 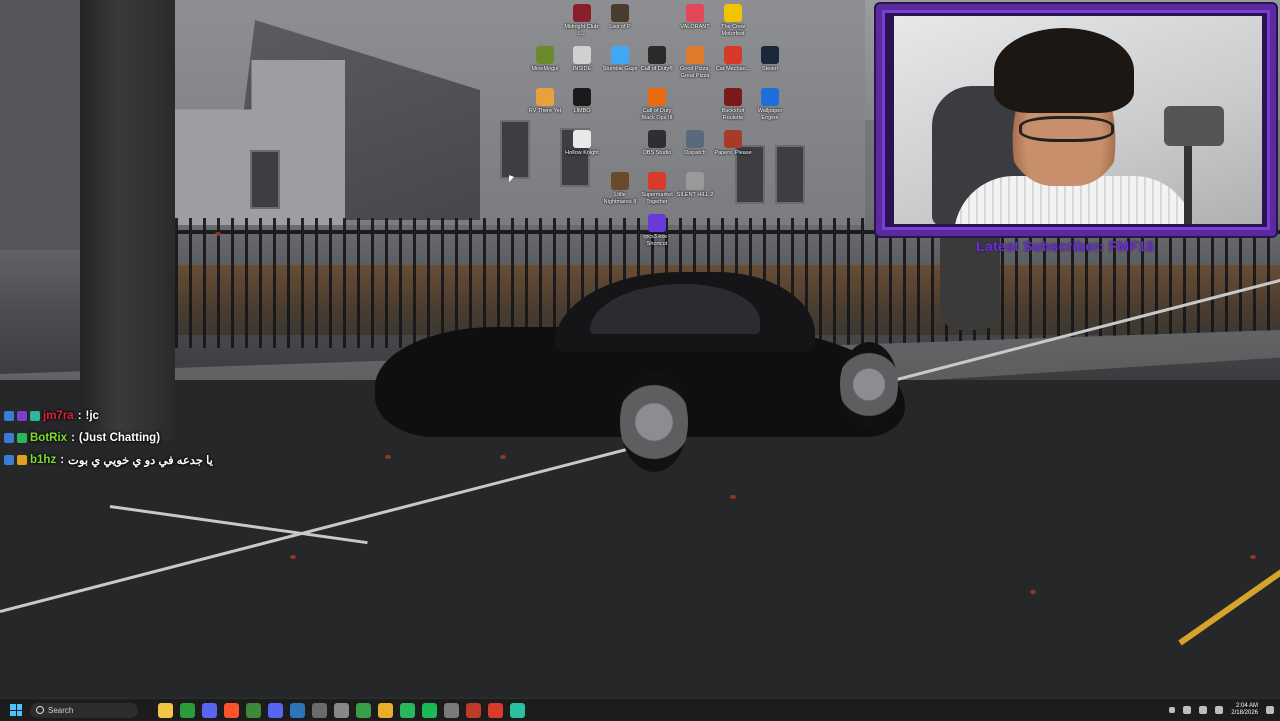 What do you see at coordinates (620, 17) in the screenshot?
I see `desktop-shortcut: Lies of P` at bounding box center [620, 17].